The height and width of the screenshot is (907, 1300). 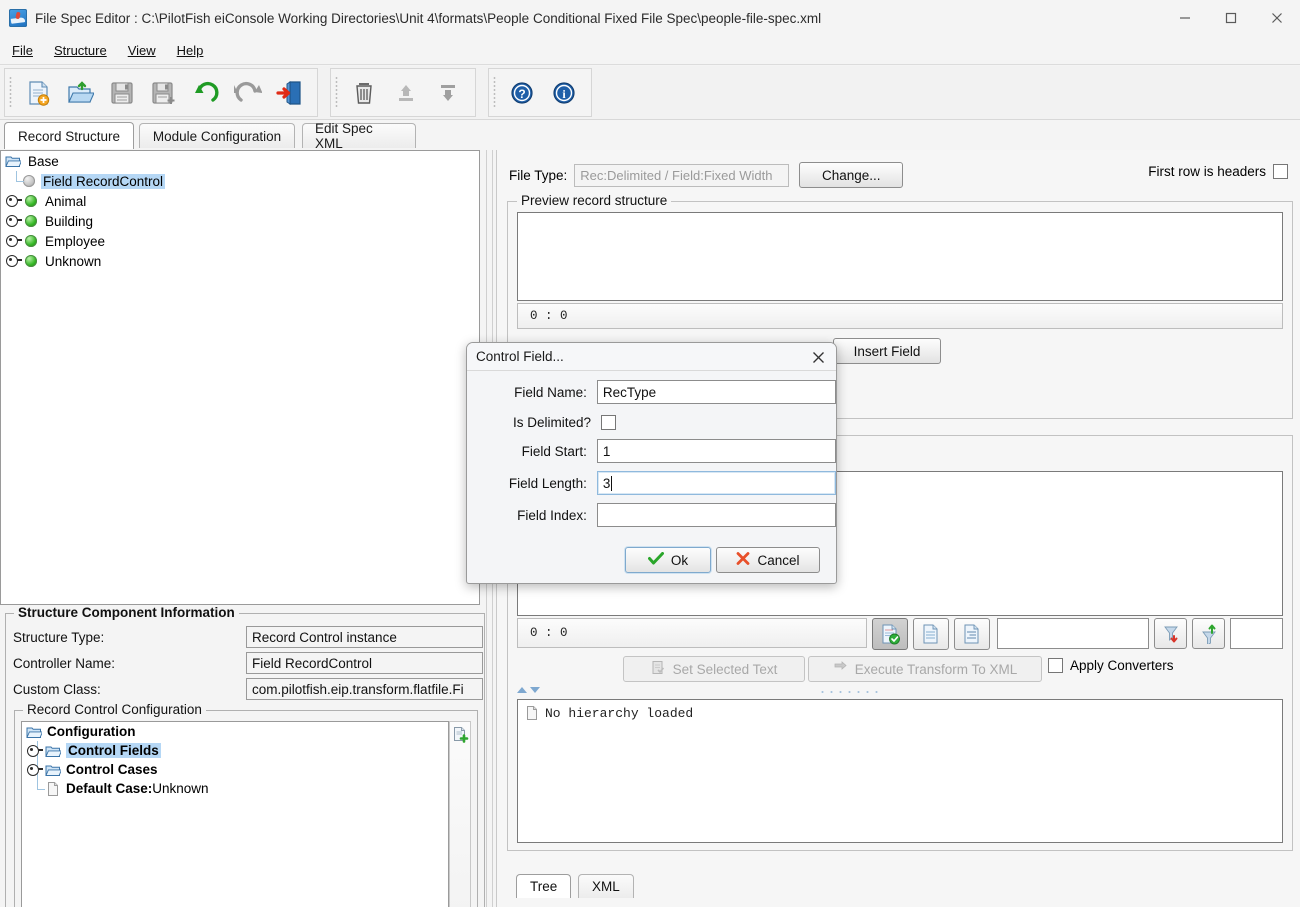 I want to click on minimize-icon, so click(x=1185, y=18).